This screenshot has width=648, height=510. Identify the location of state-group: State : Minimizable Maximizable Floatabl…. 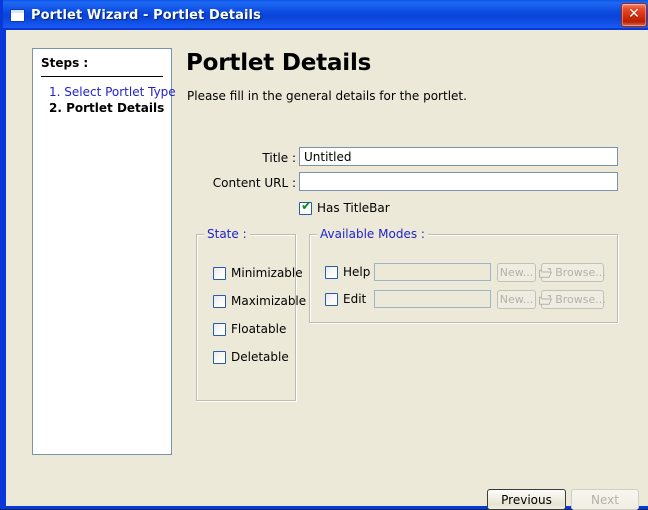
(251, 314).